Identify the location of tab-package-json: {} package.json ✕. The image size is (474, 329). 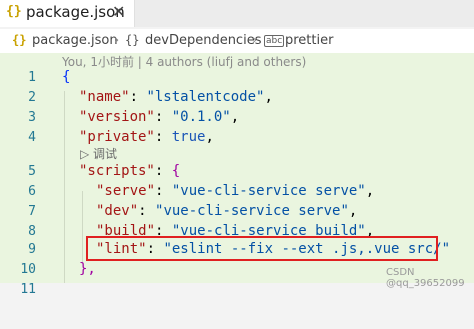
(67, 13).